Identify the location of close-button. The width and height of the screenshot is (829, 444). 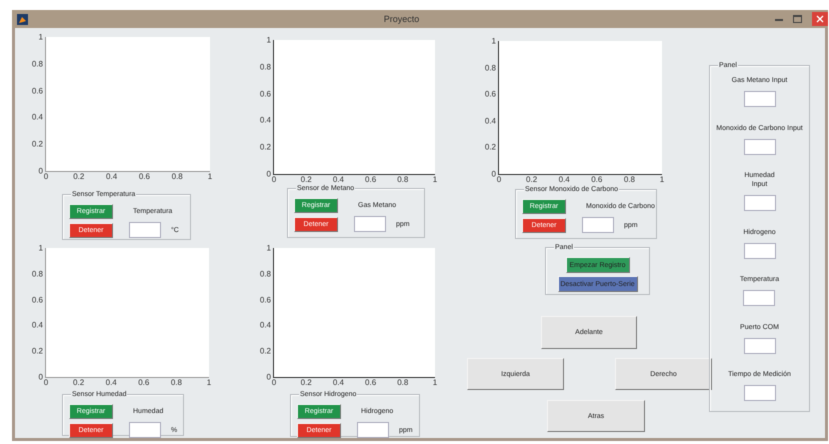
(820, 19).